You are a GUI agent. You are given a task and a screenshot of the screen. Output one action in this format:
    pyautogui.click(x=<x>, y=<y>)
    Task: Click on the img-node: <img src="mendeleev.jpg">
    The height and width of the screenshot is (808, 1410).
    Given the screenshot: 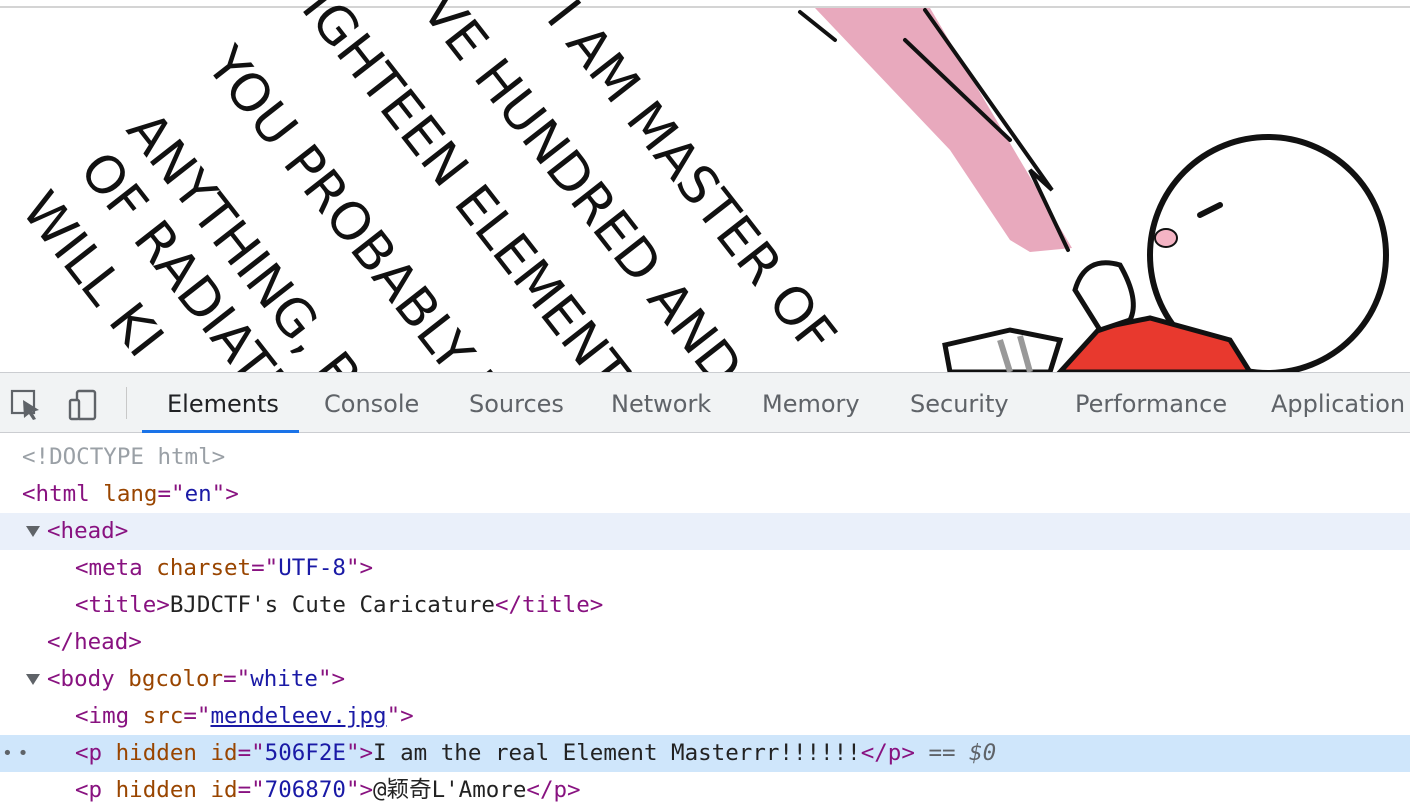 What is the action you would take?
    pyautogui.click(x=244, y=716)
    